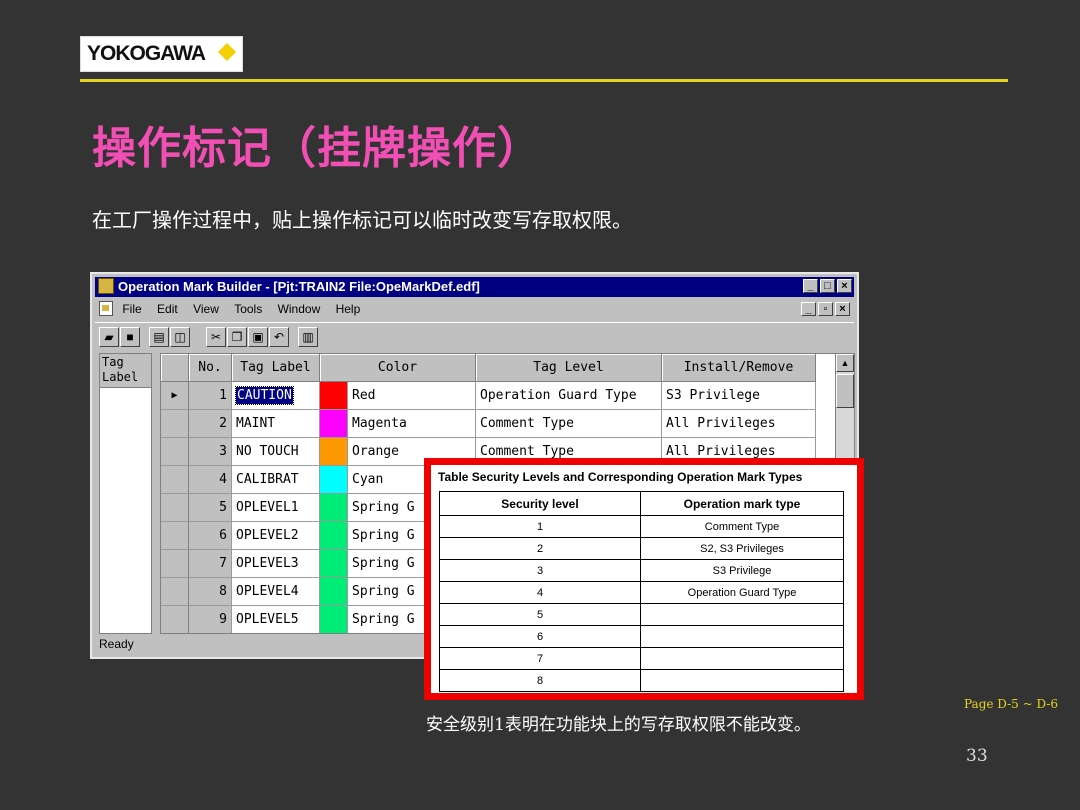  I want to click on row-no: 2, so click(210, 424).